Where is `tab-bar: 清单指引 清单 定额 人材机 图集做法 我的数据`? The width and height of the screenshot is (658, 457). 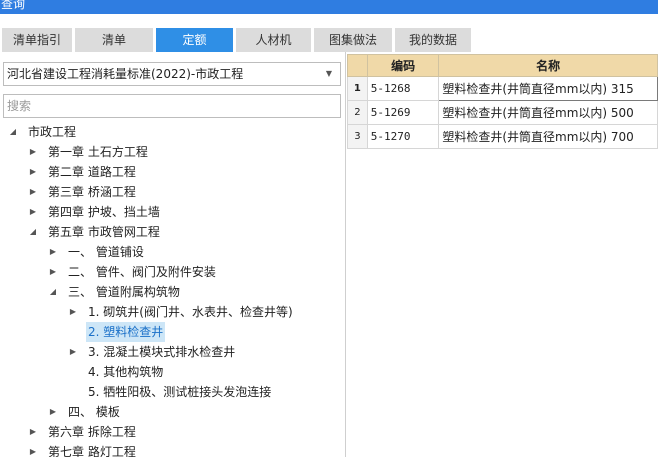 tab-bar: 清单指引 清单 定额 人材机 图集做法 我的数据 is located at coordinates (329, 33).